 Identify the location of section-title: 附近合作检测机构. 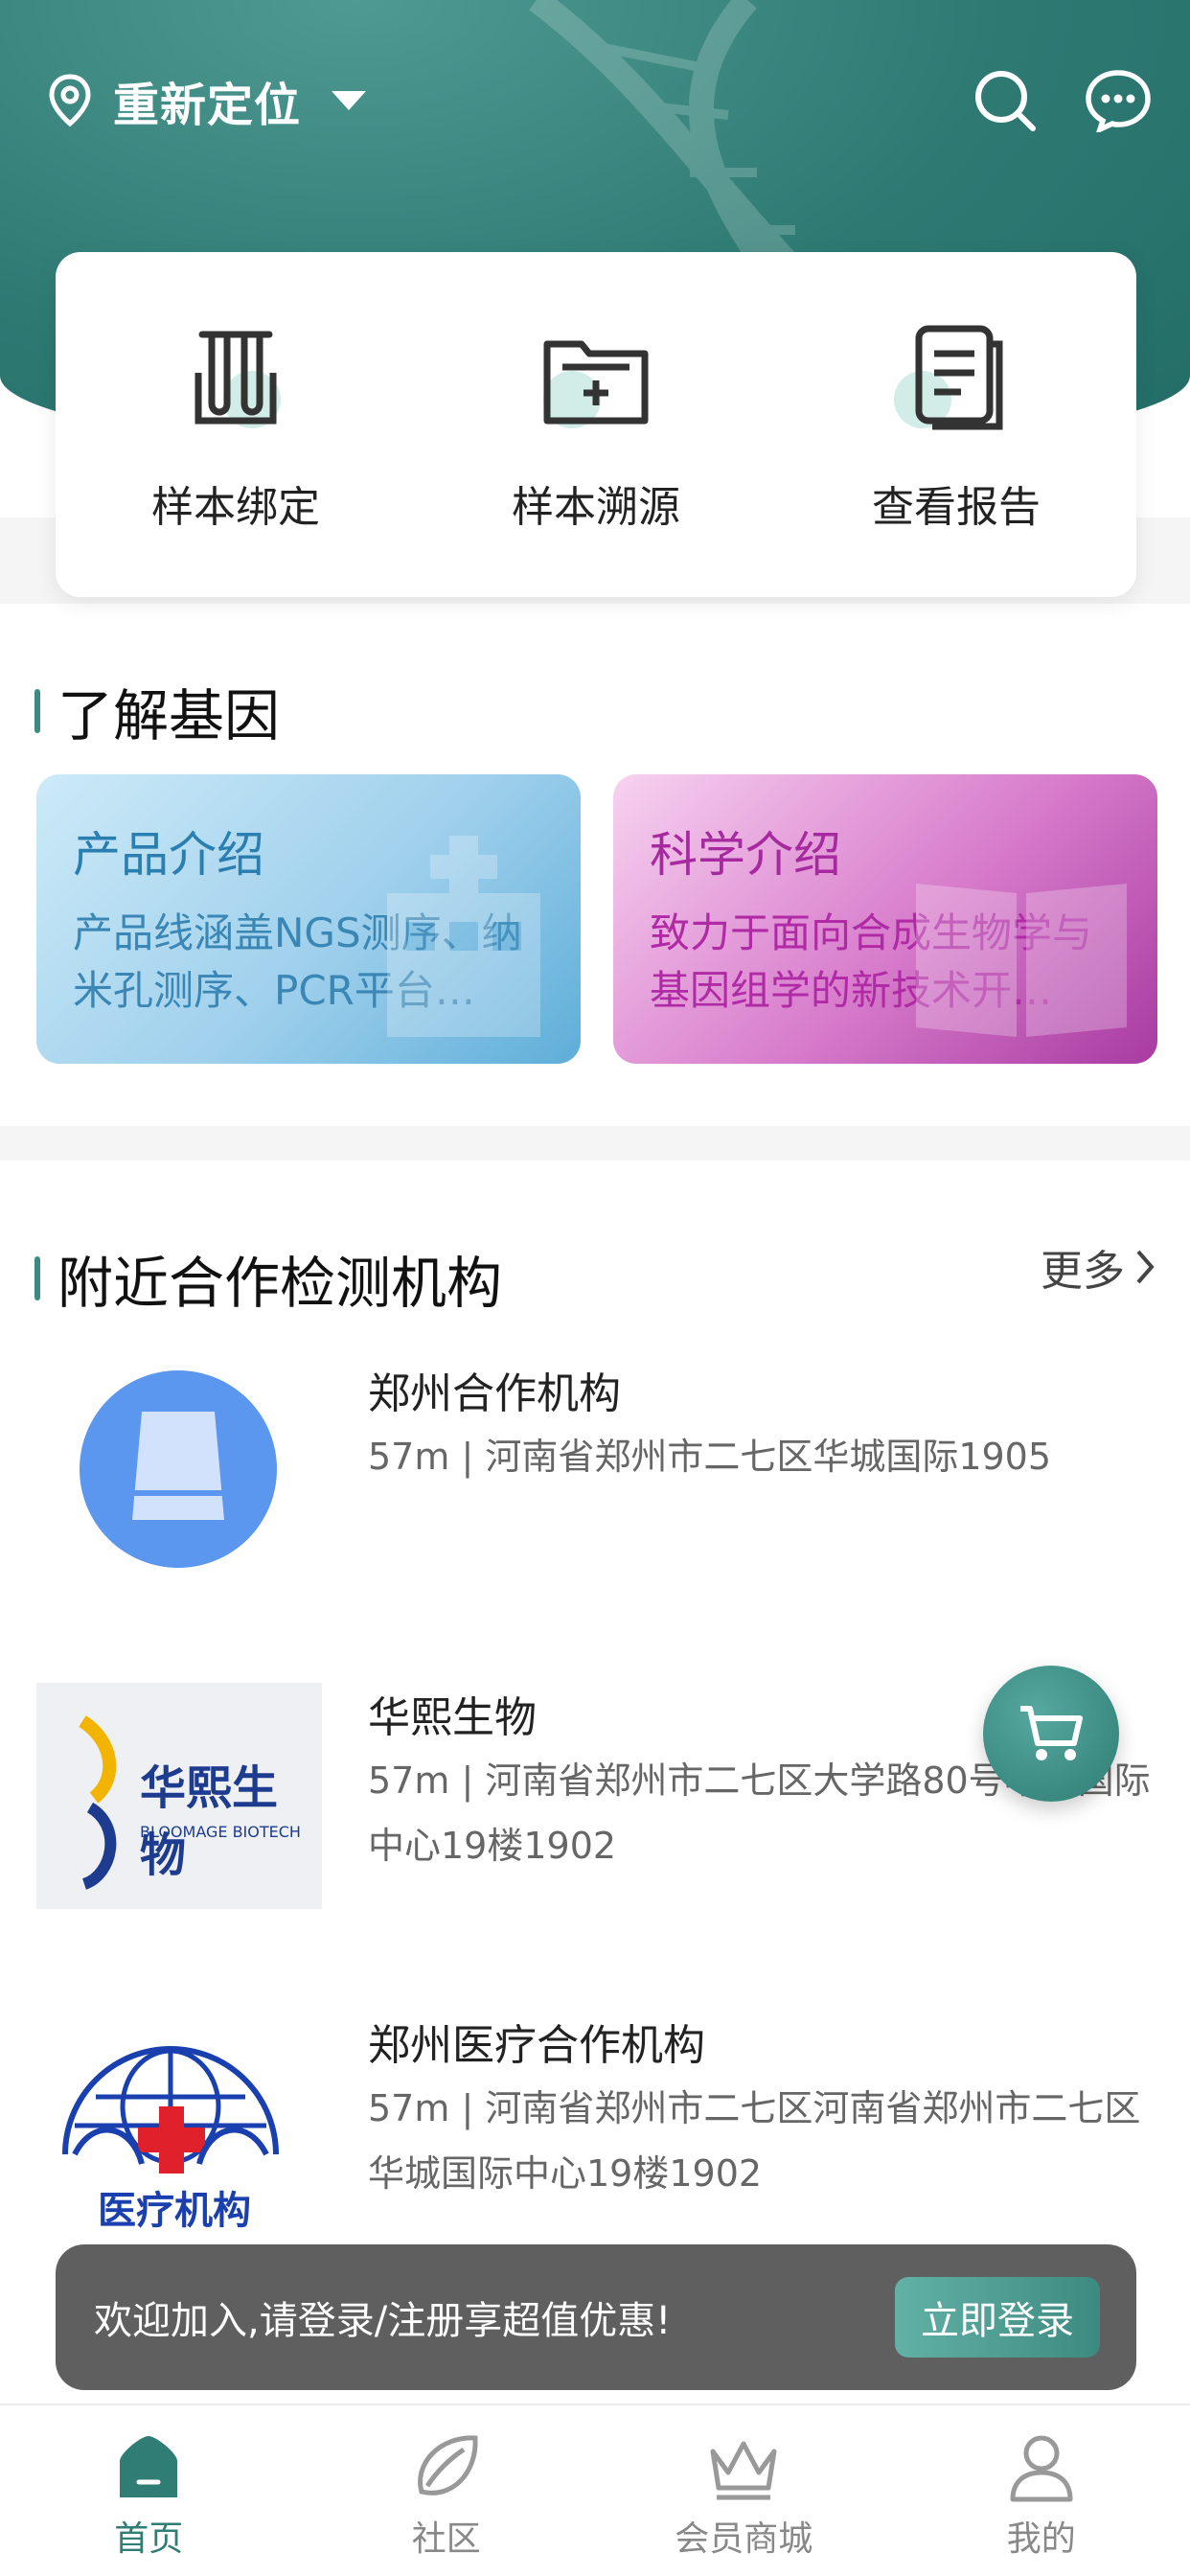
(280, 1283).